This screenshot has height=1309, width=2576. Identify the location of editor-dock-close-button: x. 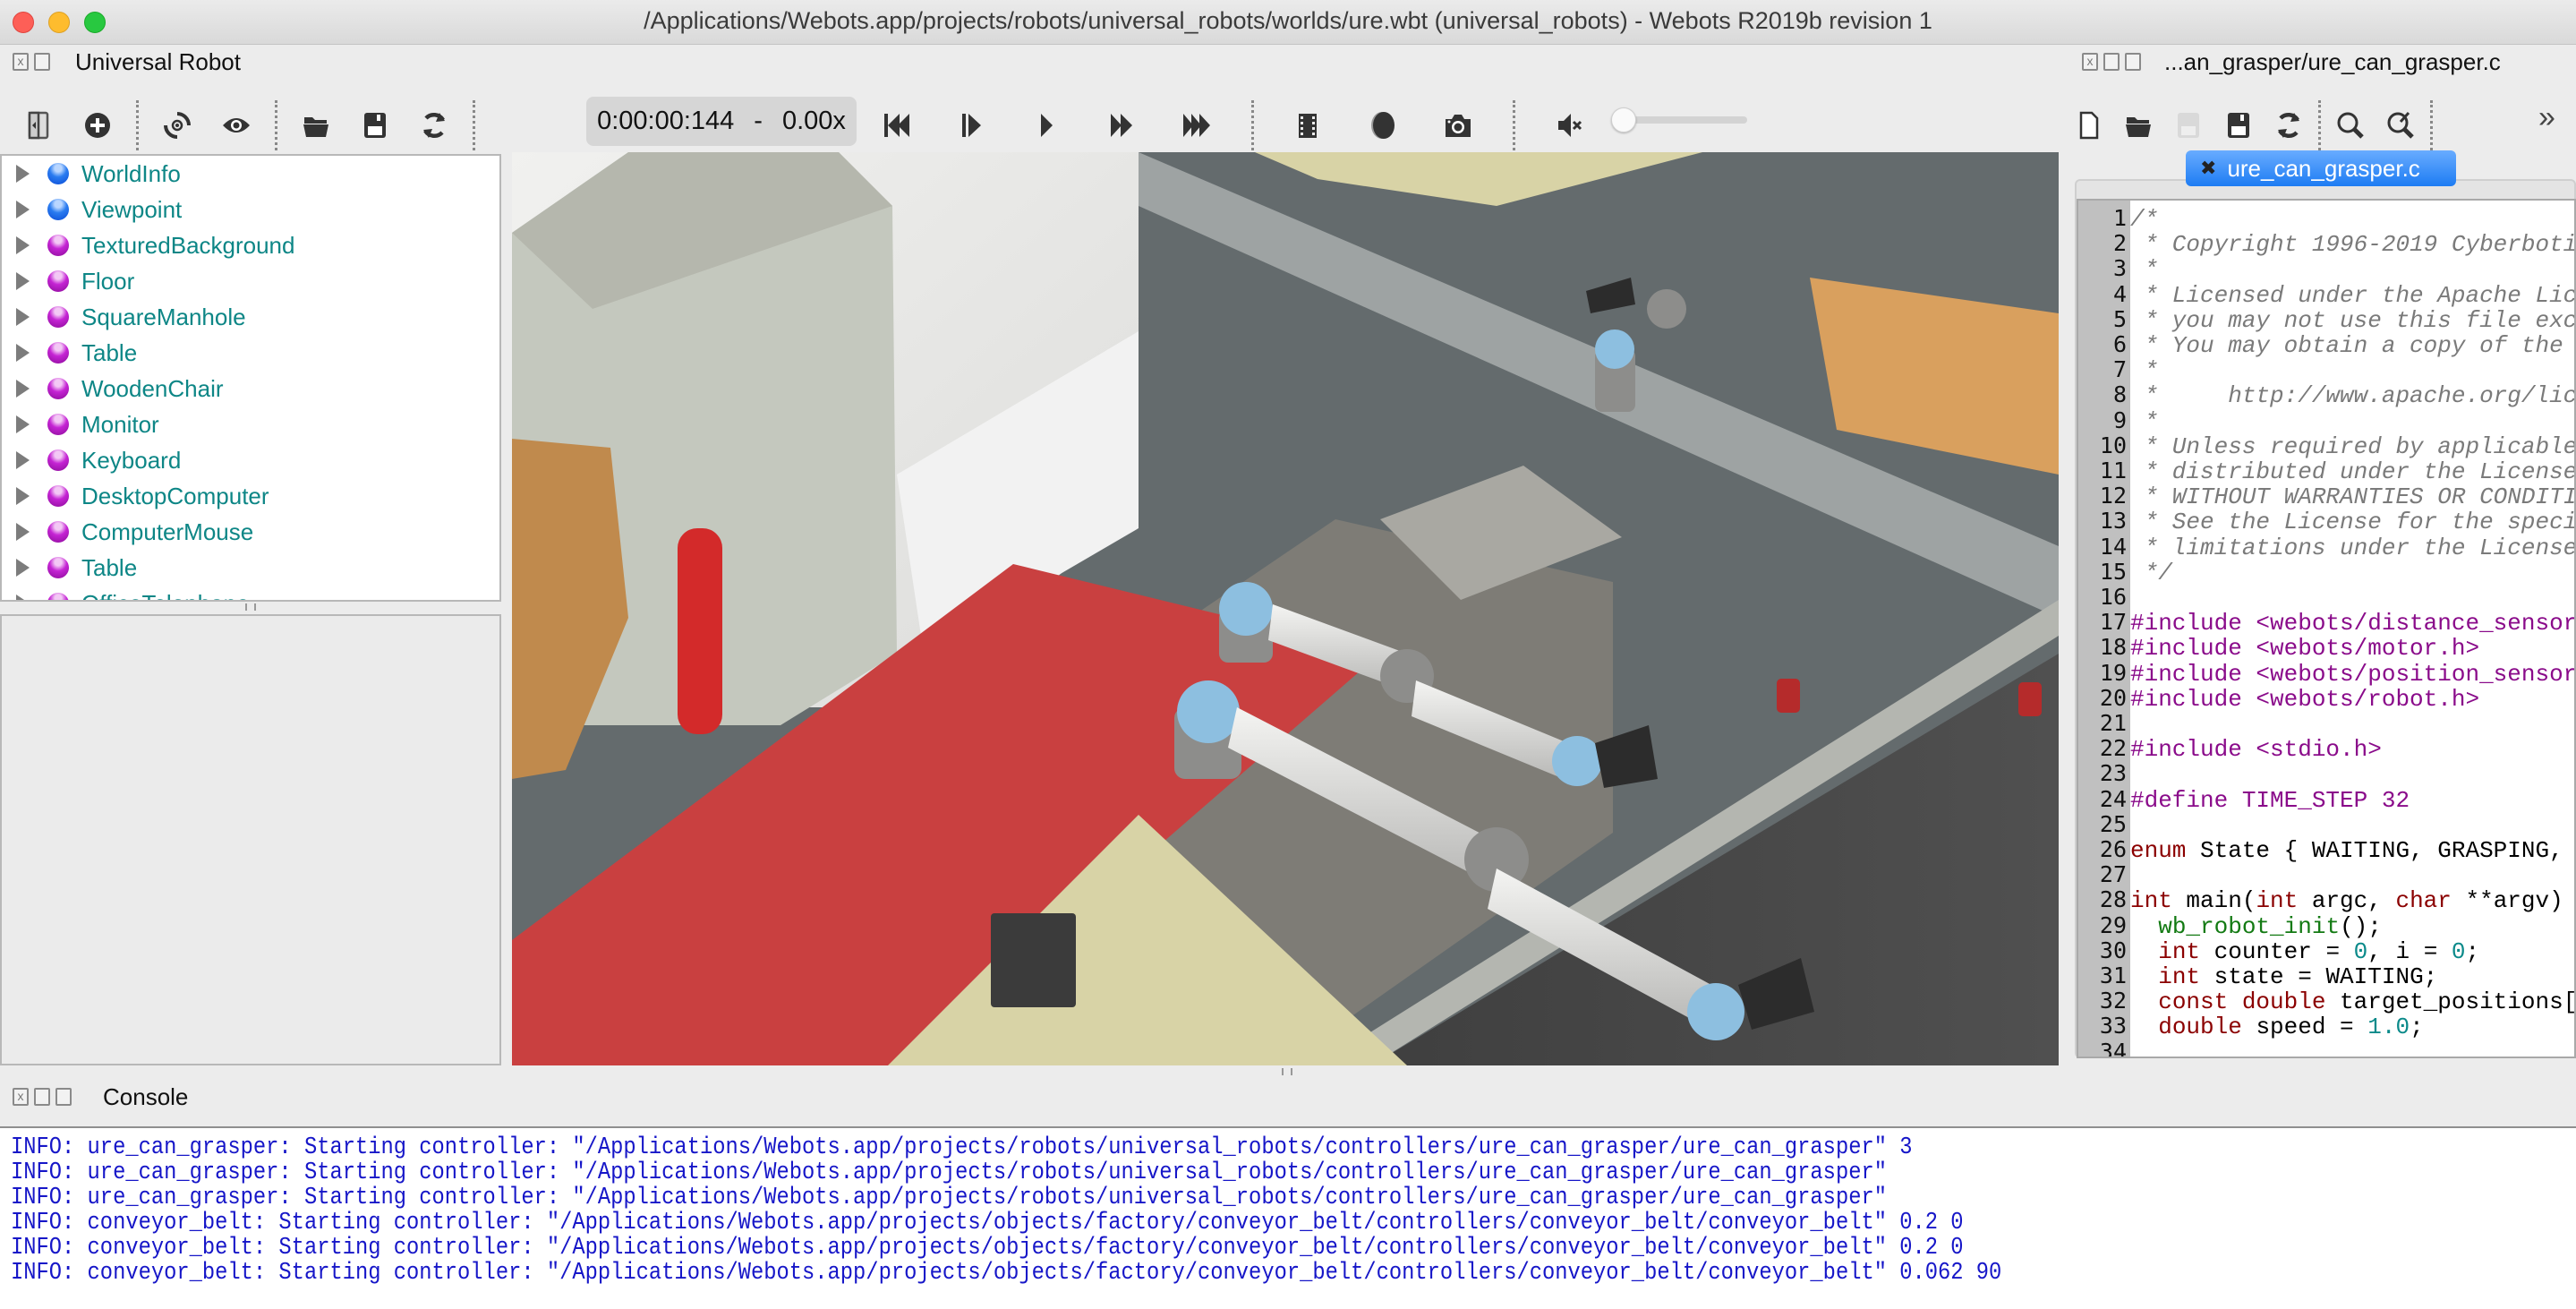
(2090, 62).